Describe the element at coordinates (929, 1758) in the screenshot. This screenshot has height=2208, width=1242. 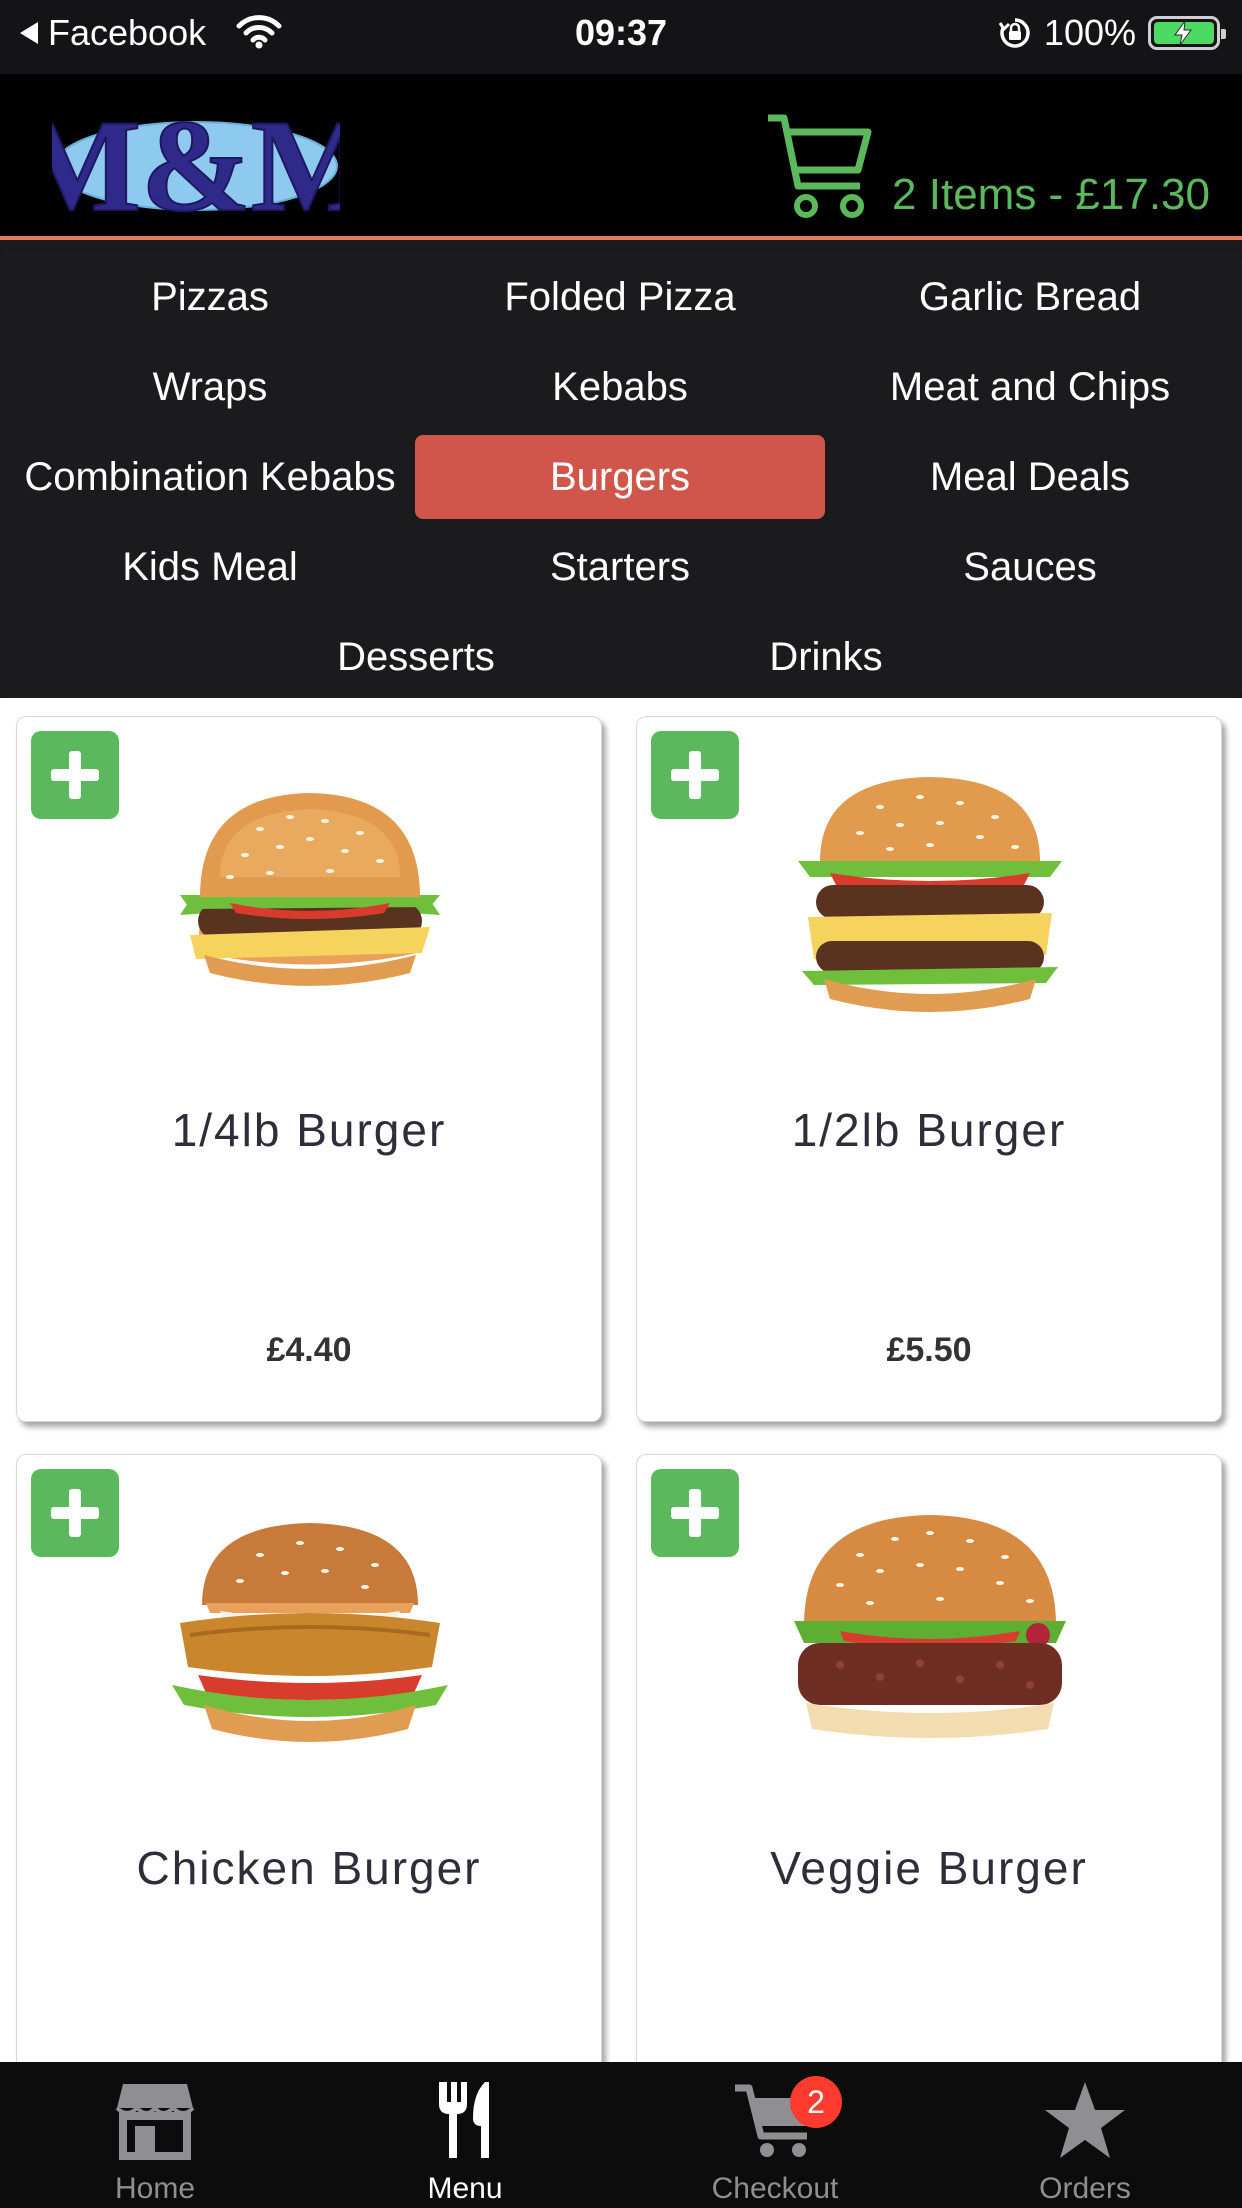
I see `product-card: Veggie Burger` at that location.